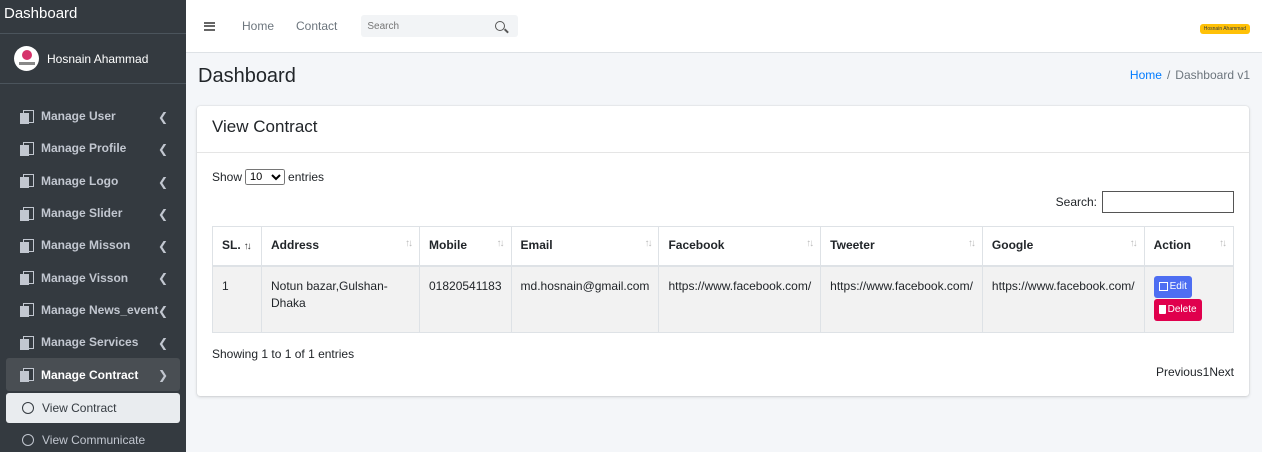 The width and height of the screenshot is (1262, 452). Describe the element at coordinates (97, 59) in the screenshot. I see `user-name: Hosnain Ahammad` at that location.